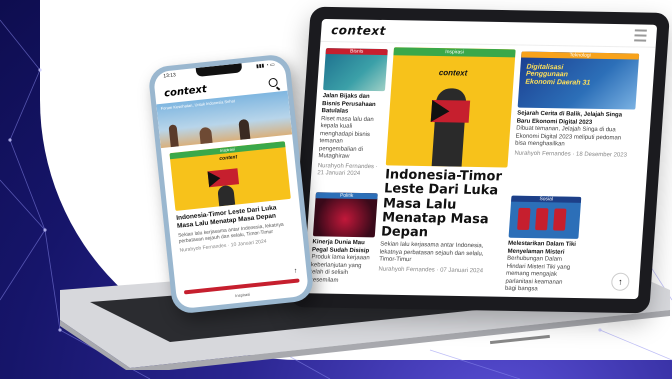 This screenshot has width=672, height=379. I want to click on category-pill: Bisnis, so click(356, 52).